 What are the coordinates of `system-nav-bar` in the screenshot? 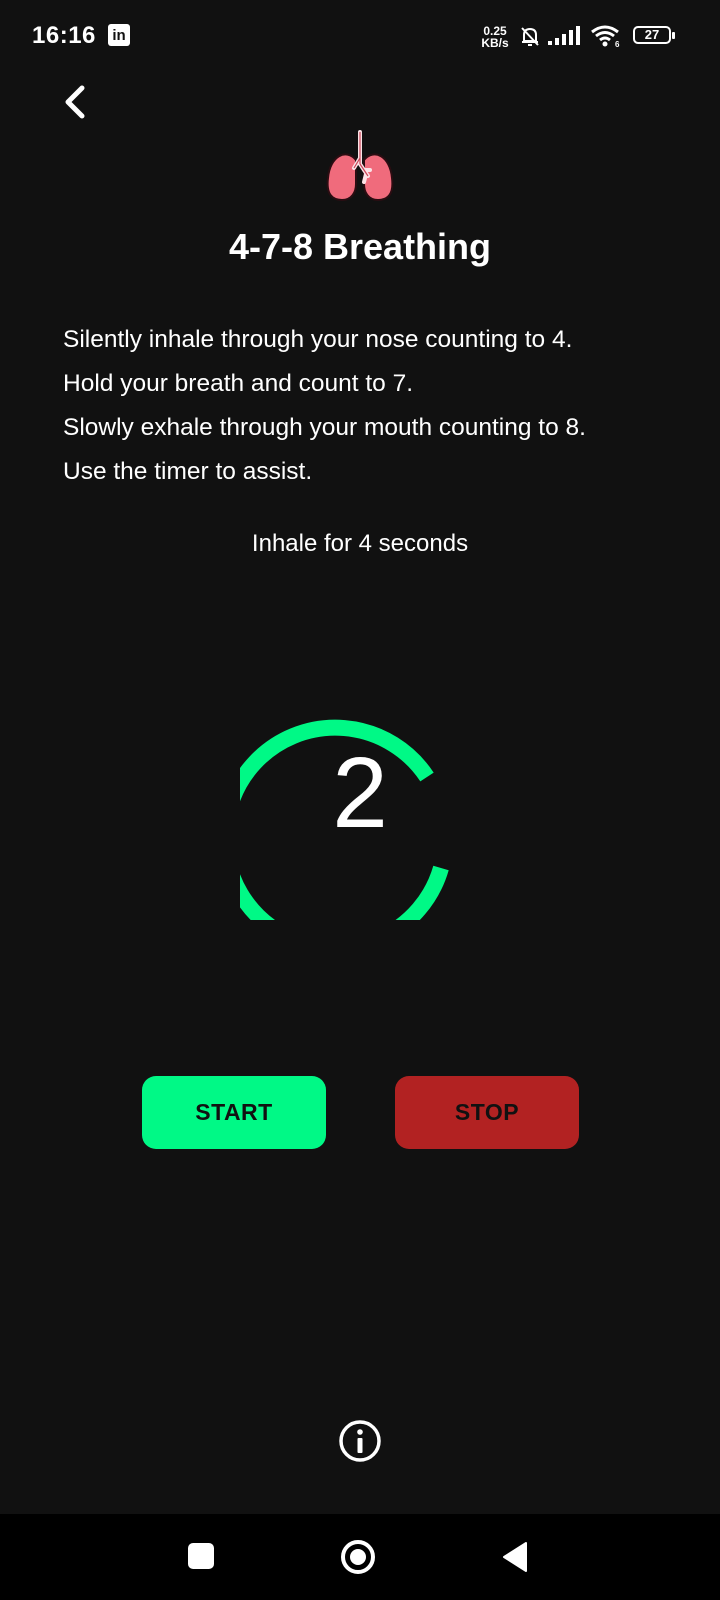 It's located at (360, 1557).